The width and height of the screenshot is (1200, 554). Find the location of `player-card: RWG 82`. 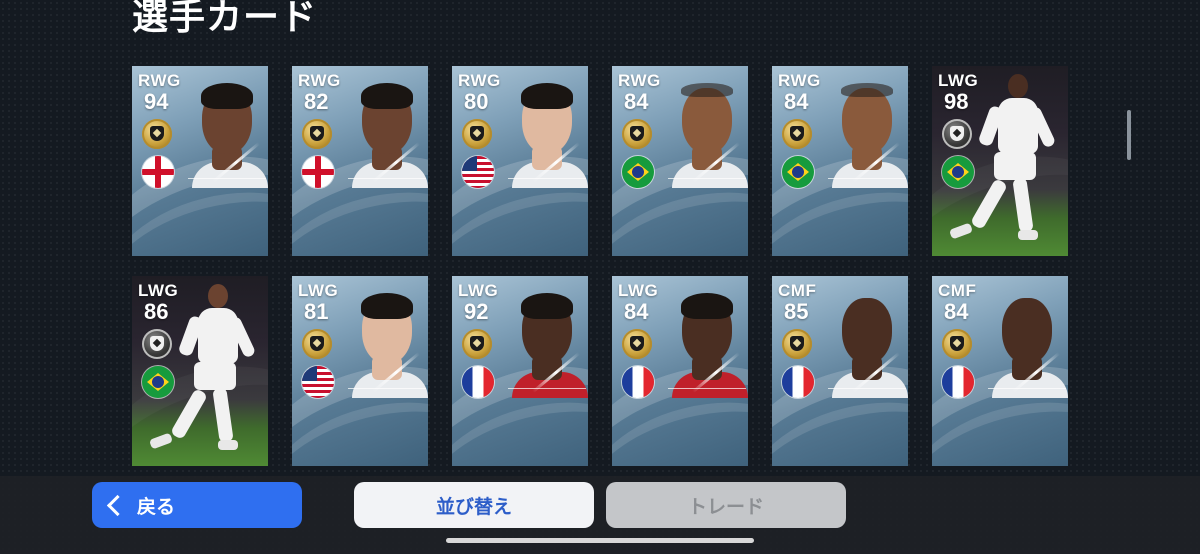

player-card: RWG 82 is located at coordinates (360, 161).